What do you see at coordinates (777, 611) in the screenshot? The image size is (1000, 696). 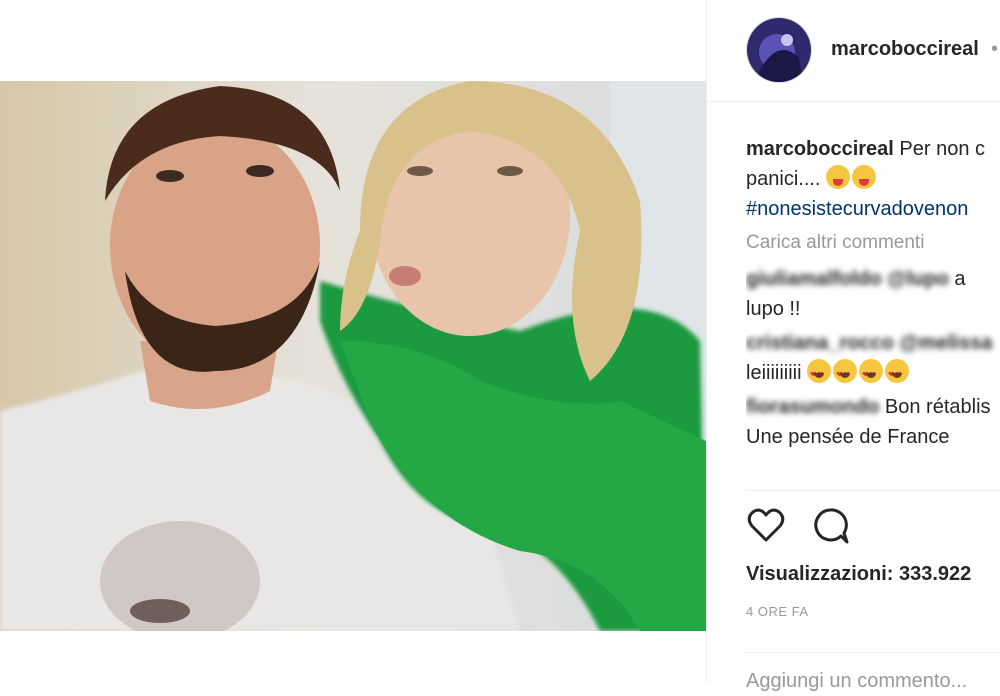 I see `post-timestamp: 4 ORE FA` at bounding box center [777, 611].